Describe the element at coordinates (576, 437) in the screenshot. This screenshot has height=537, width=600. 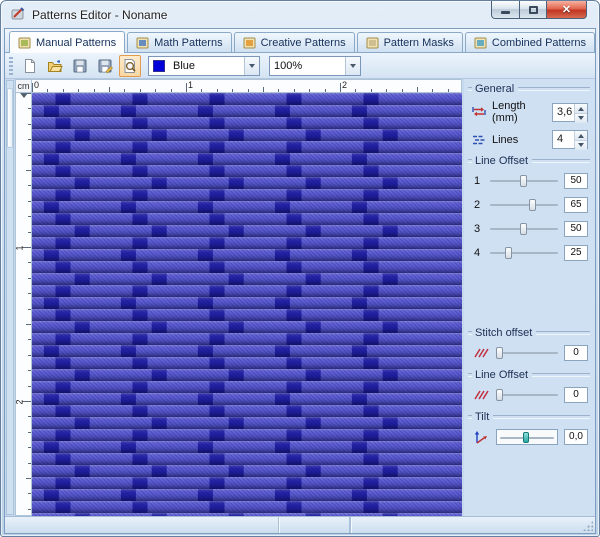
I see `tilt-value: 0,0` at that location.